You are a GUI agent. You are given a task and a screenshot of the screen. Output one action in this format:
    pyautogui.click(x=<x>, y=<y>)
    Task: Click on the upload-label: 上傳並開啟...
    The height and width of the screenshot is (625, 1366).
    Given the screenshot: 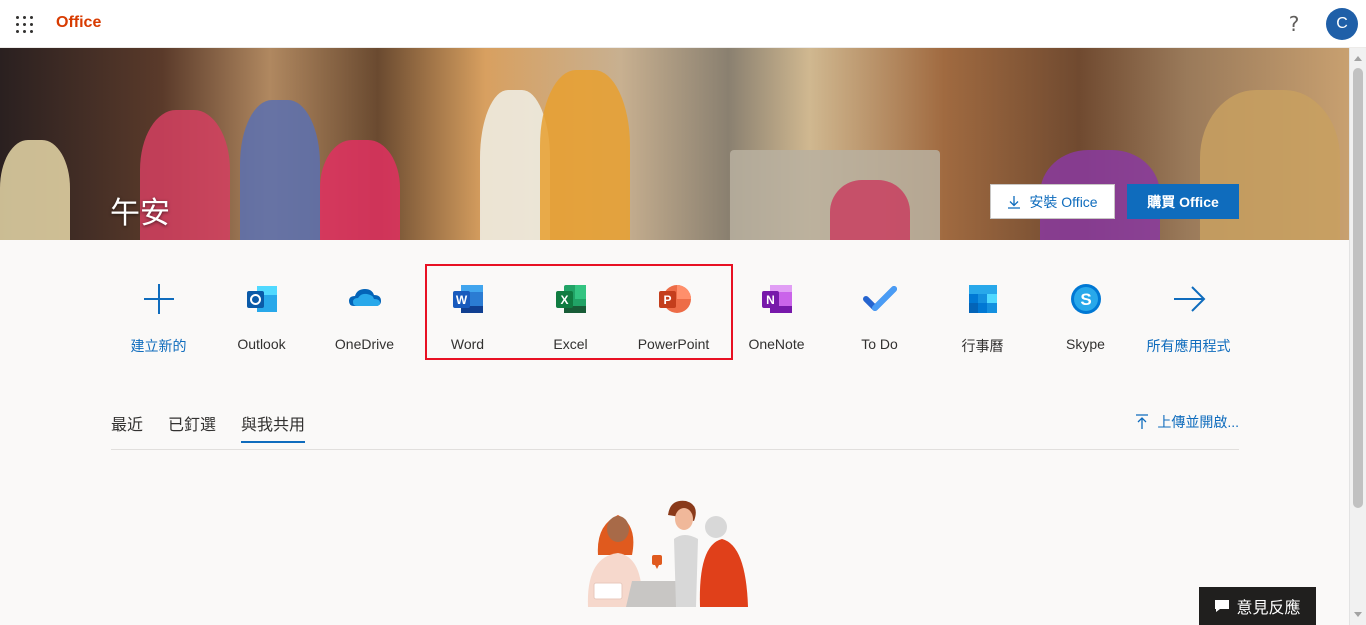 What is the action you would take?
    pyautogui.click(x=1198, y=422)
    